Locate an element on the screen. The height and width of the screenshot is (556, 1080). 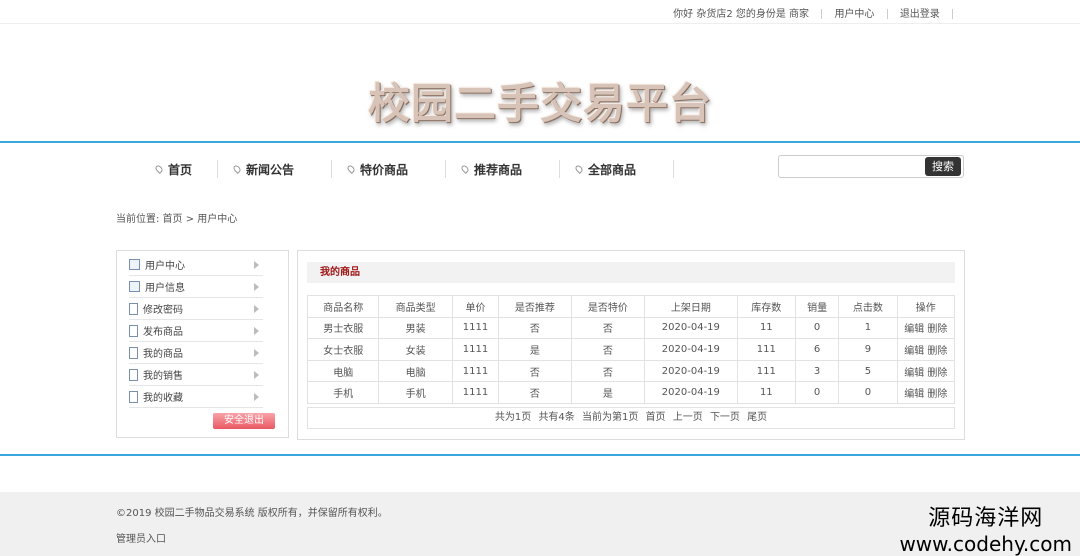
nav-item-recommended: 推荐商品 is located at coordinates (503, 169).